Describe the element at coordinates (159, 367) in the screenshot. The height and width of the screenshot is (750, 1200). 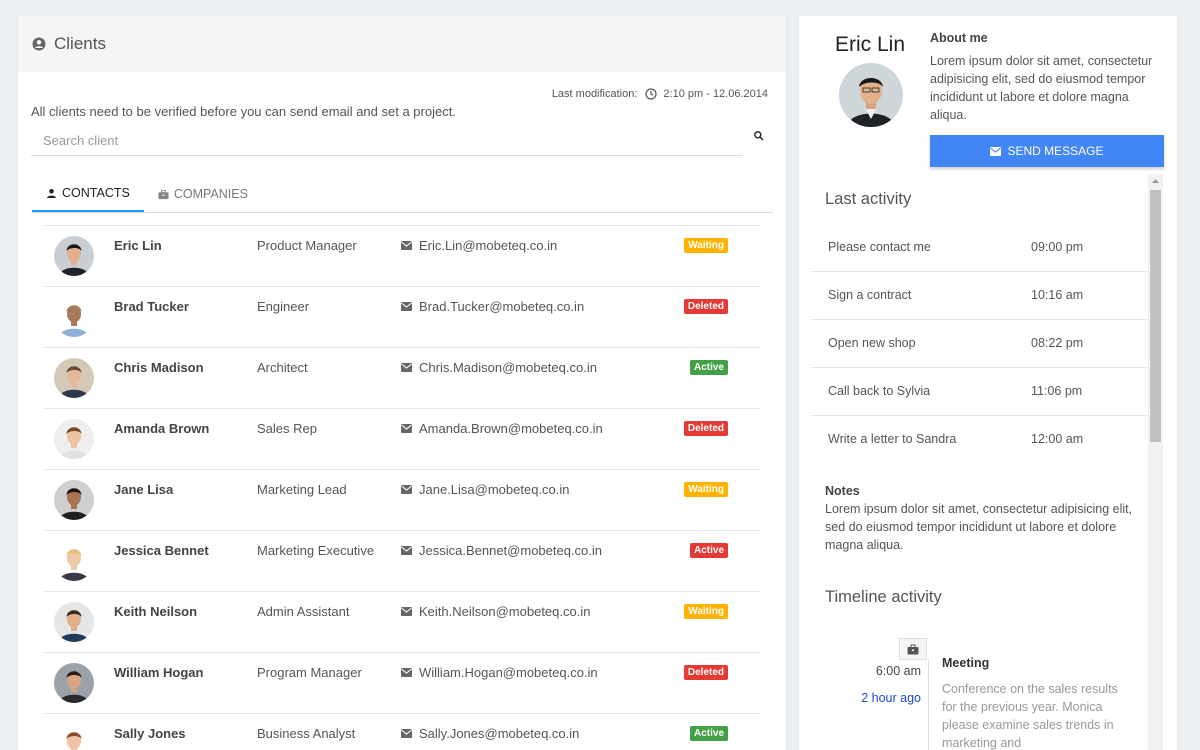
I see `contact-name: Chris Madison` at that location.